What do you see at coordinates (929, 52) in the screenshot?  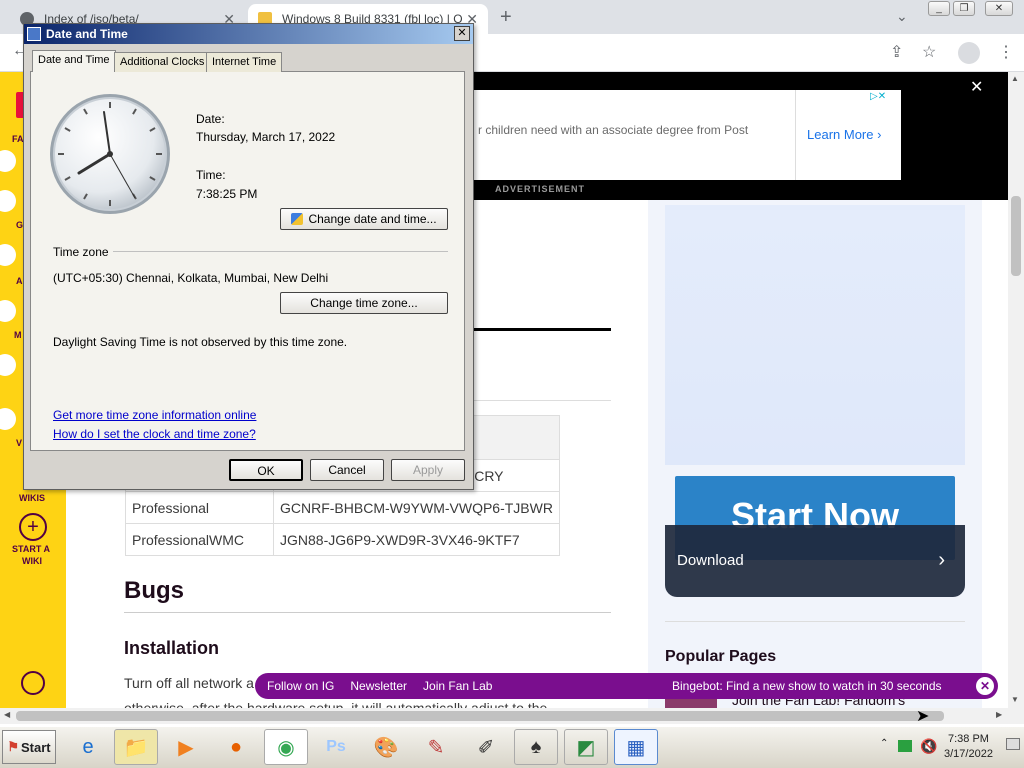 I see `bookmark-star-icon: ☆` at bounding box center [929, 52].